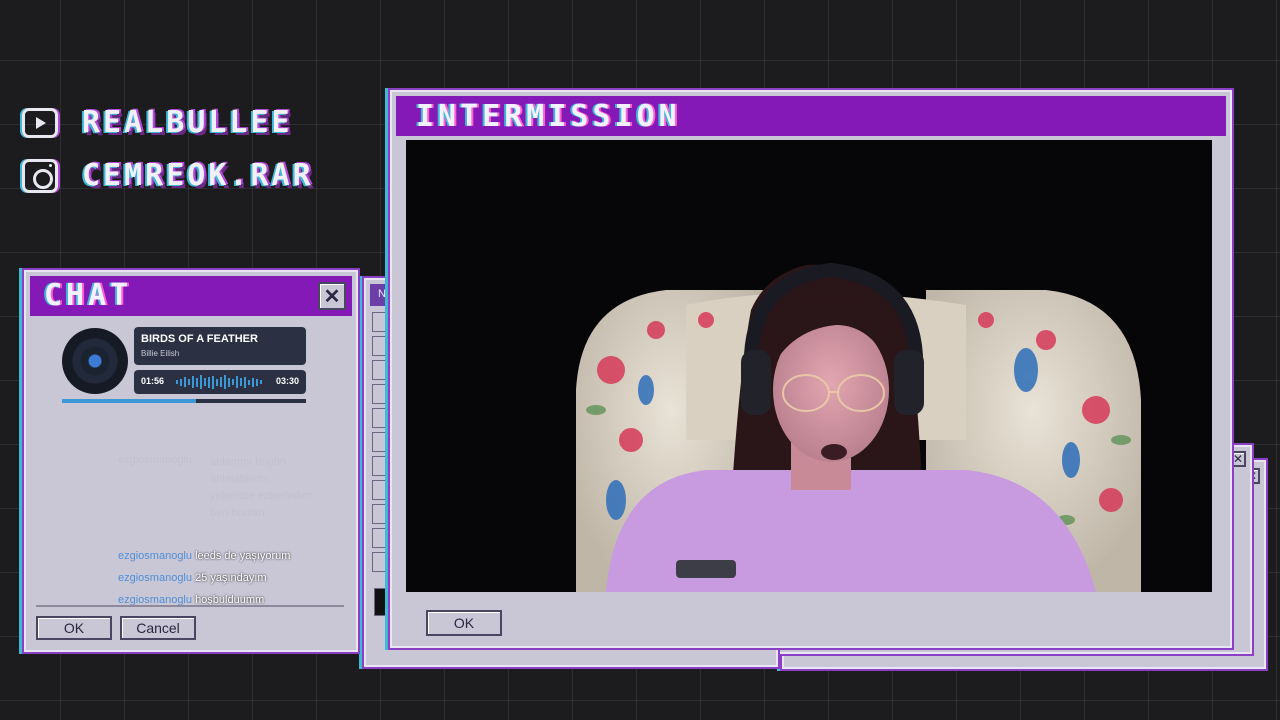 Image resolution: width=1280 pixels, height=720 pixels. Describe the element at coordinates (40, 122) in the screenshot. I see `youtube-icon` at that location.